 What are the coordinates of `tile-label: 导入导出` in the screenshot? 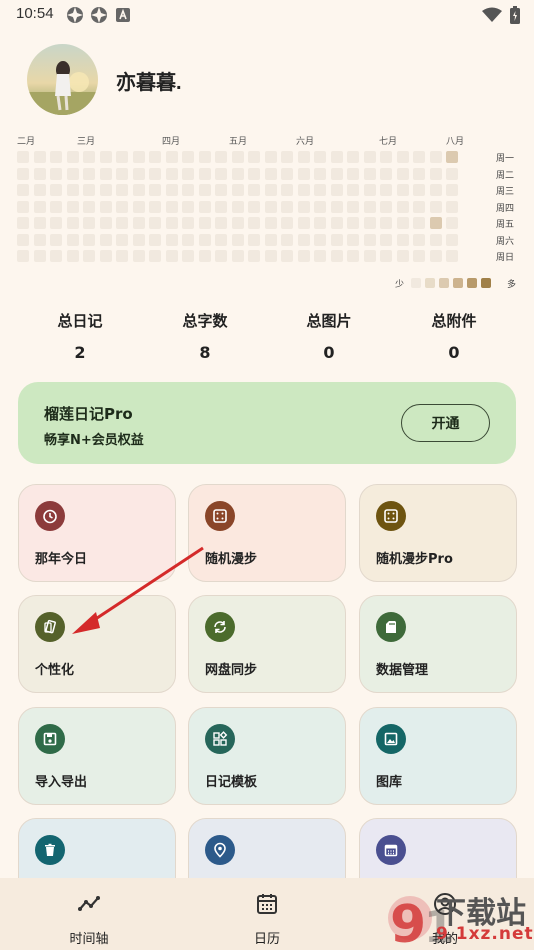 It's located at (61, 782).